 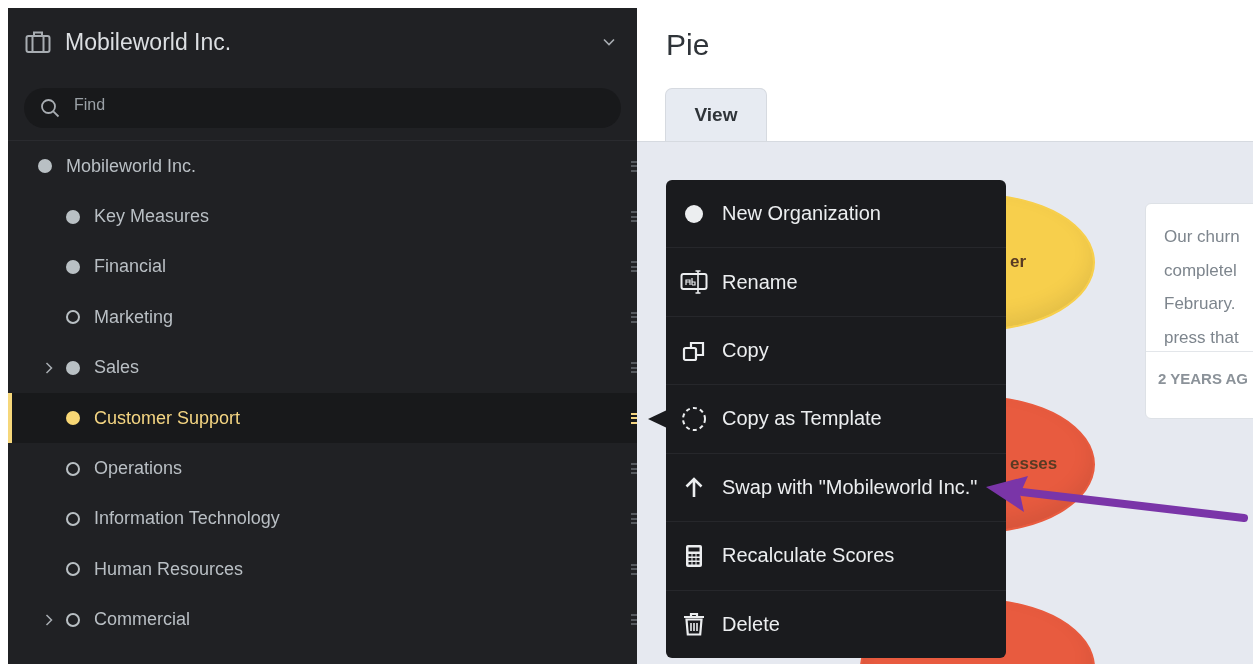 What do you see at coordinates (322, 216) in the screenshot?
I see `tree-item: Key Measures` at bounding box center [322, 216].